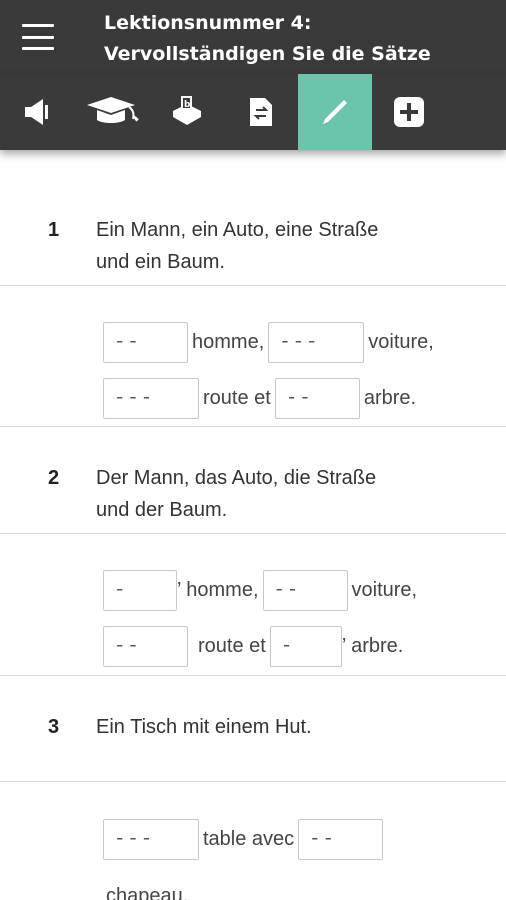  Describe the element at coordinates (237, 230) in the screenshot. I see `prompt-line: Ein Mann, ein Auto, eine Straße` at that location.